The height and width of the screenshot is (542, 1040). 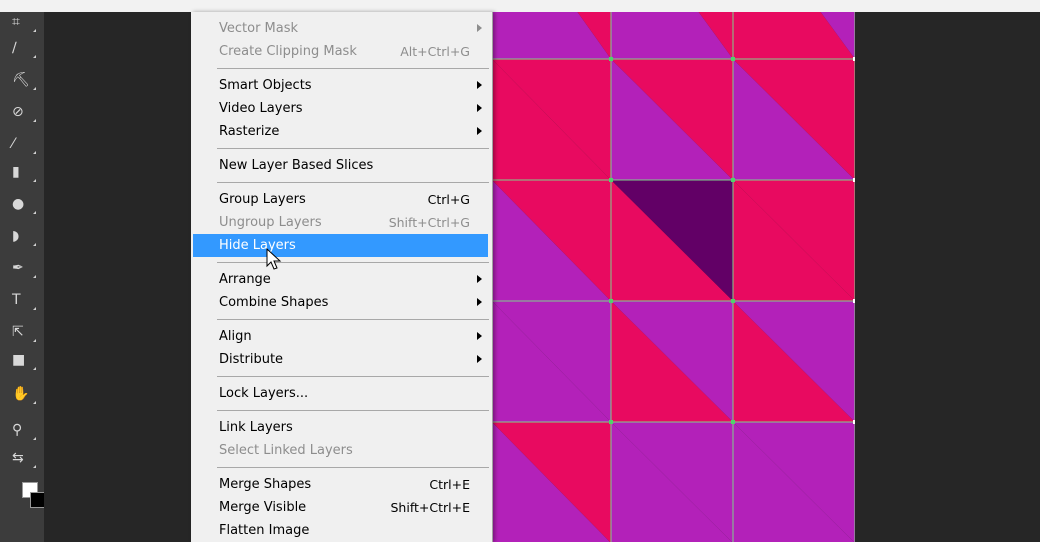 I want to click on menu-item-distribute: Distribute, so click(x=340, y=359).